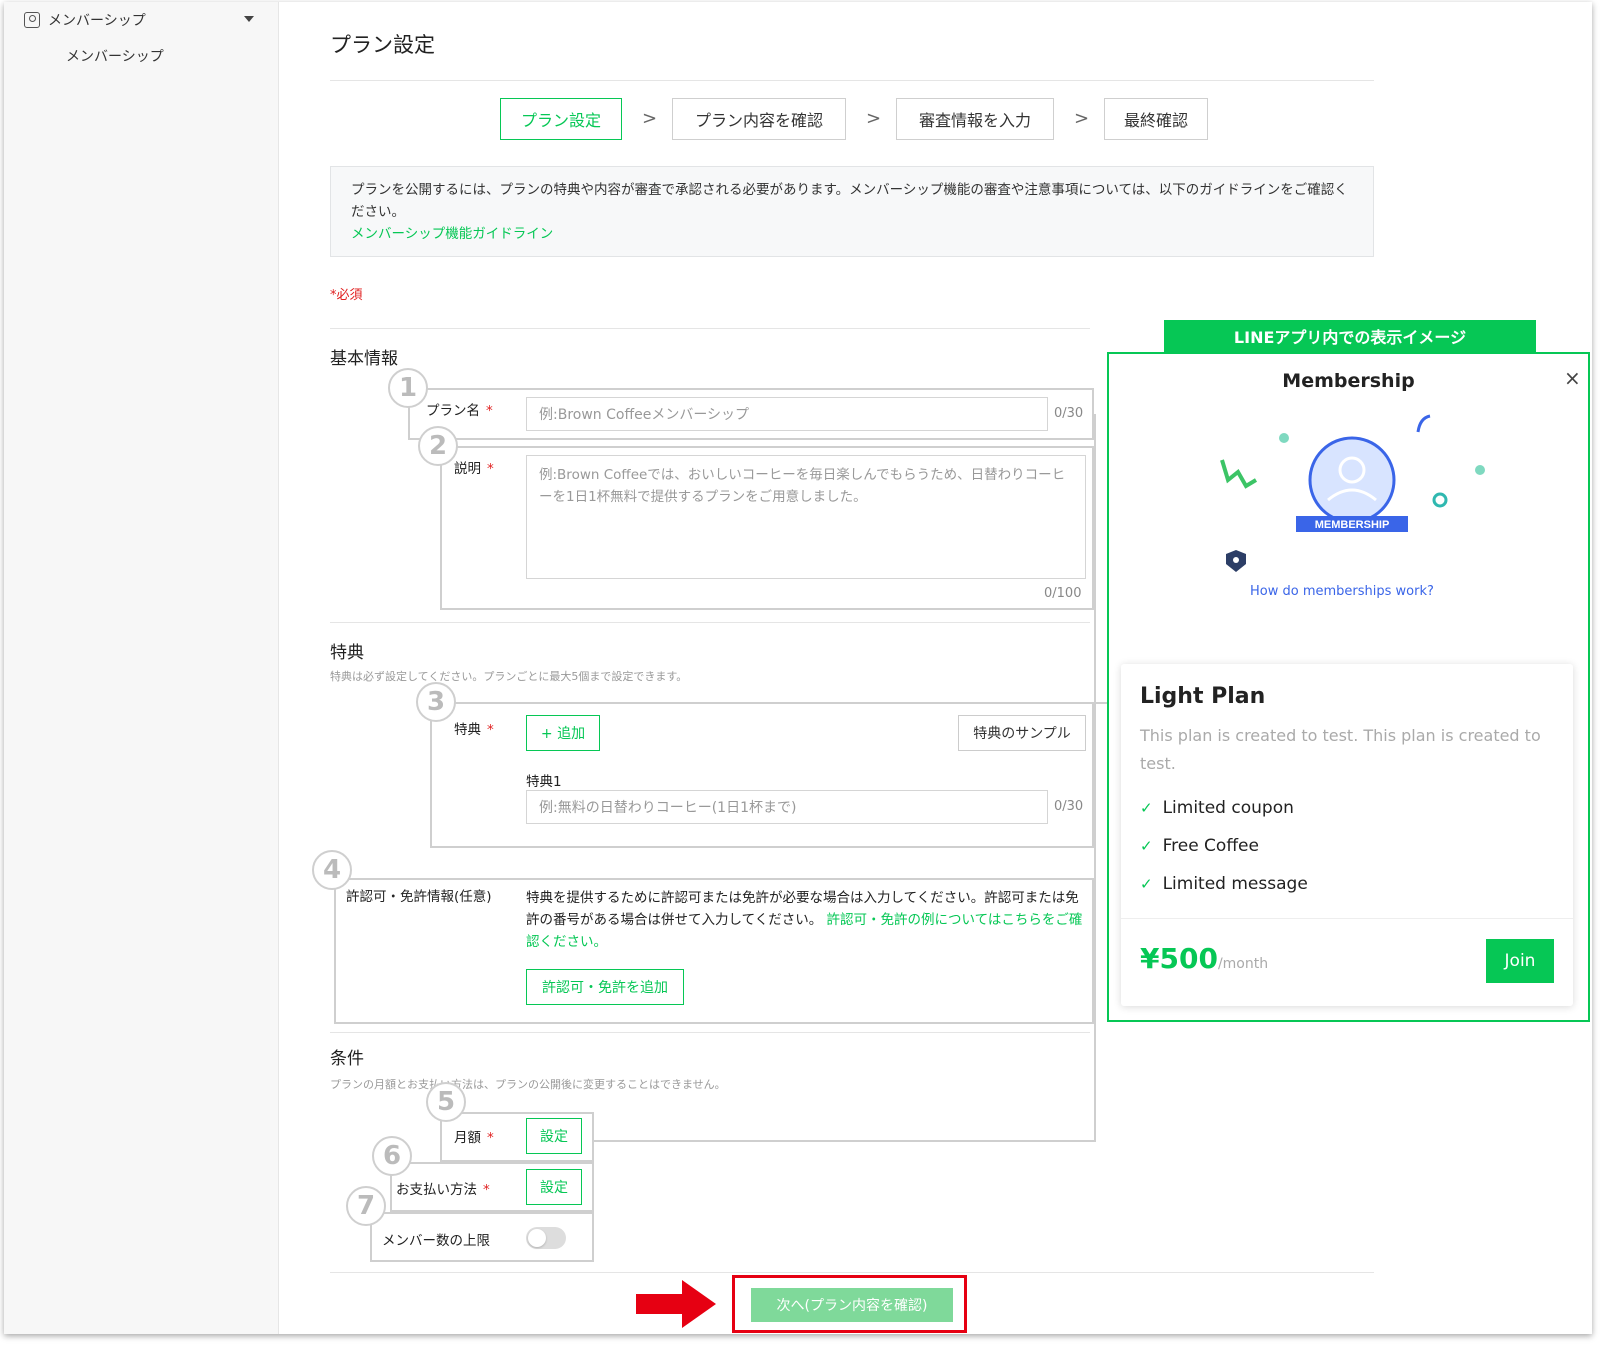 Image resolution: width=1600 pixels, height=1345 pixels. Describe the element at coordinates (366, 1206) in the screenshot. I see `callout-number-7: 7` at that location.